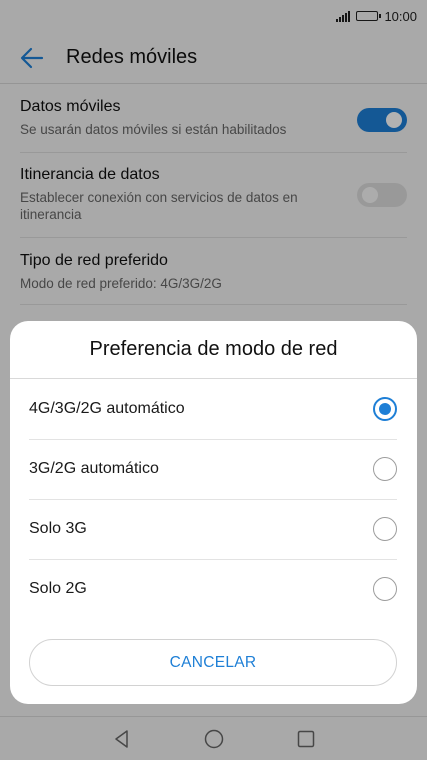  I want to click on option-solo-3g: Solo 3G, so click(213, 529).